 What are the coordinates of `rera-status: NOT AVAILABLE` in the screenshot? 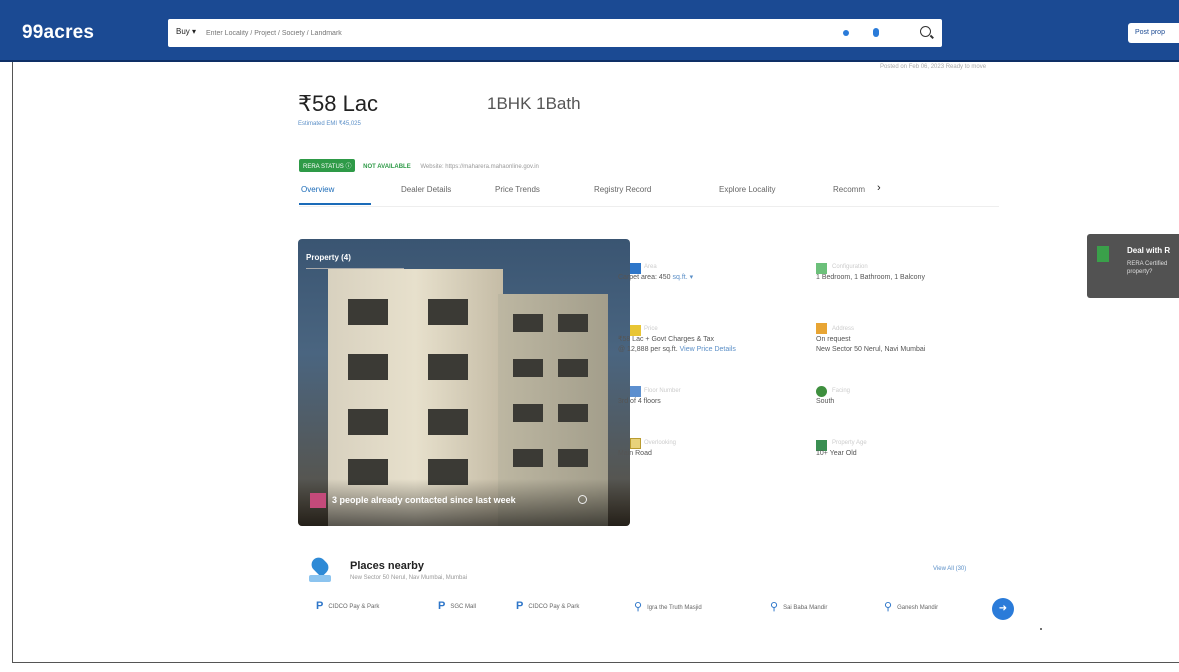 It's located at (387, 167).